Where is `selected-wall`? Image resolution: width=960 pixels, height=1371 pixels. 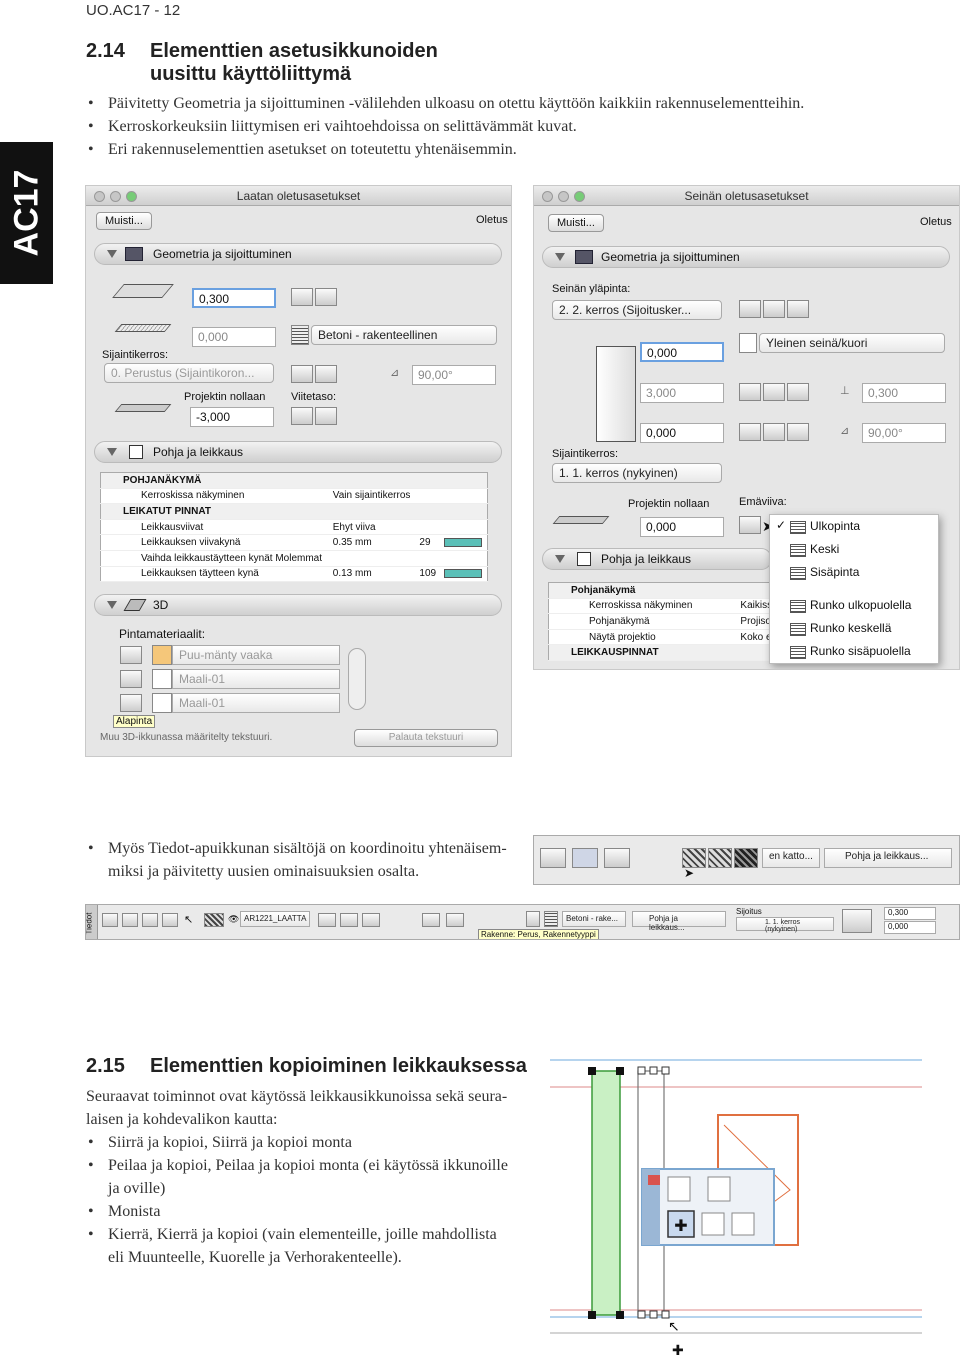
selected-wall is located at coordinates (606, 1193).